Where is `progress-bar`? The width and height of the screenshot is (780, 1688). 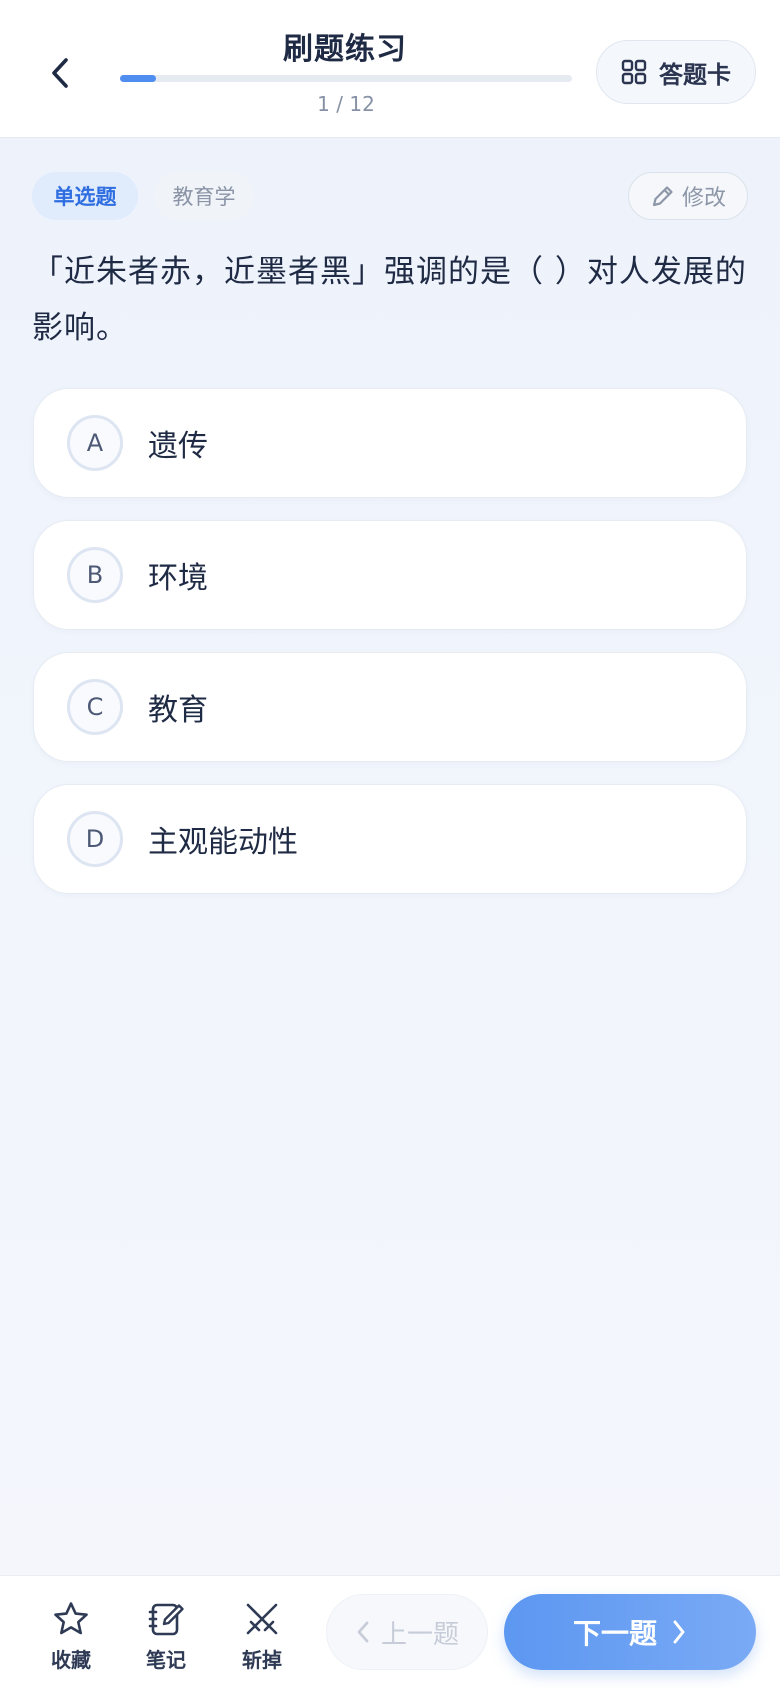
progress-bar is located at coordinates (346, 78).